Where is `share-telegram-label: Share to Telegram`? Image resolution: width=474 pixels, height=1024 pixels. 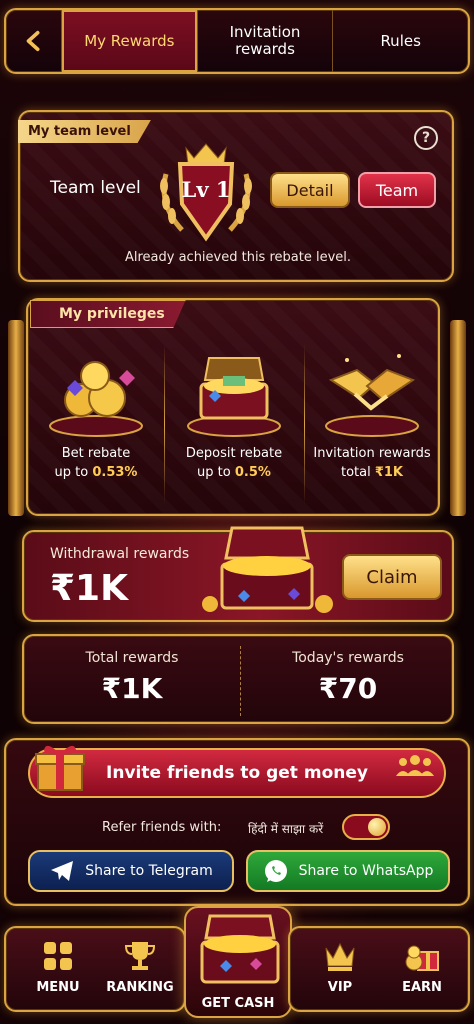
share-telegram-label: Share to Telegram is located at coordinates (149, 871).